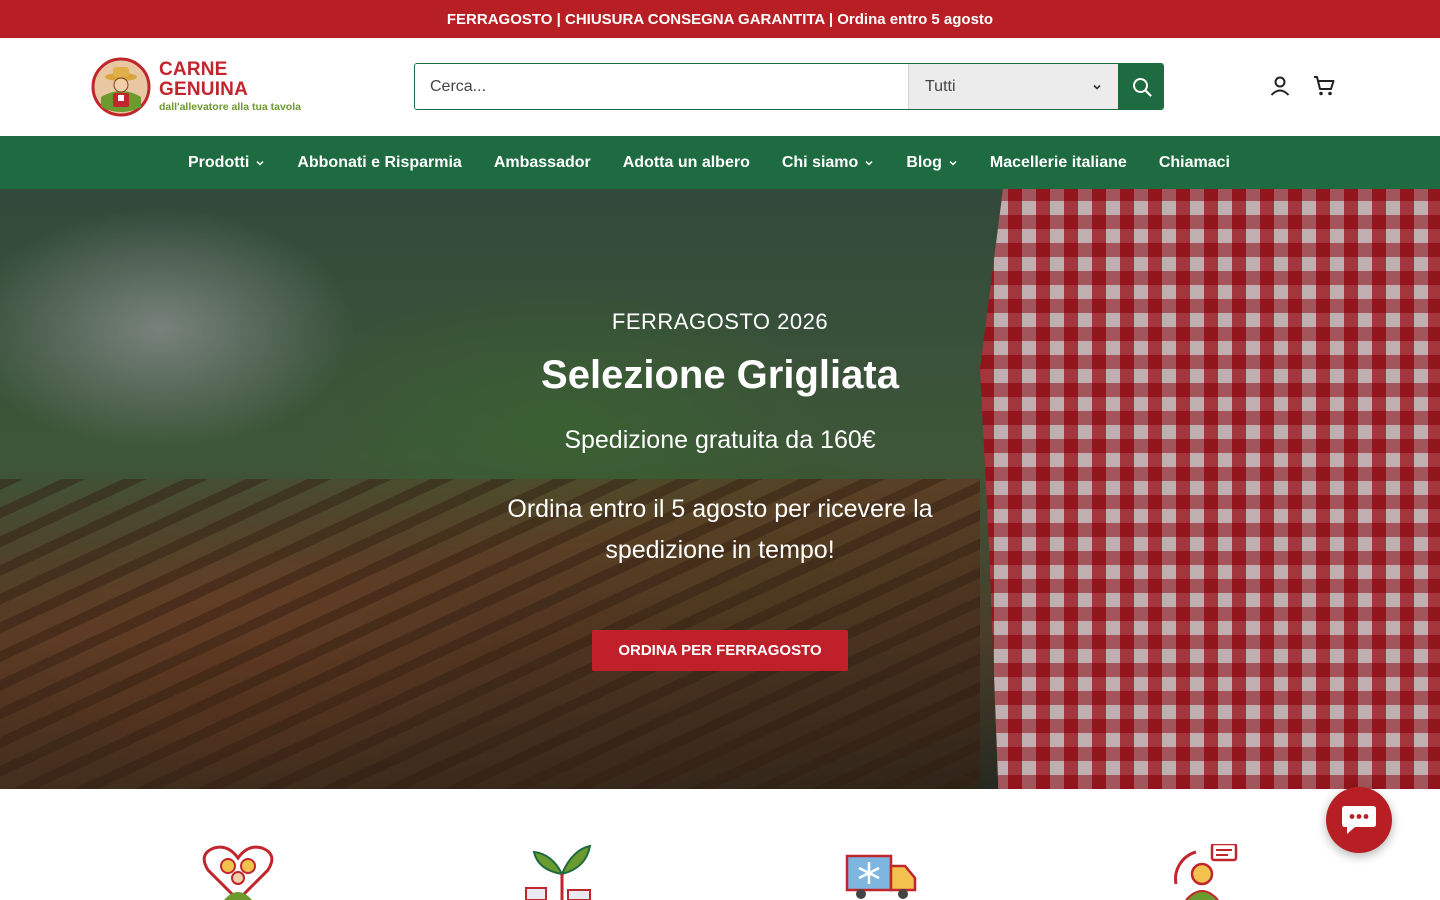 Image resolution: width=1440 pixels, height=900 pixels. I want to click on account-icon, so click(1280, 86).